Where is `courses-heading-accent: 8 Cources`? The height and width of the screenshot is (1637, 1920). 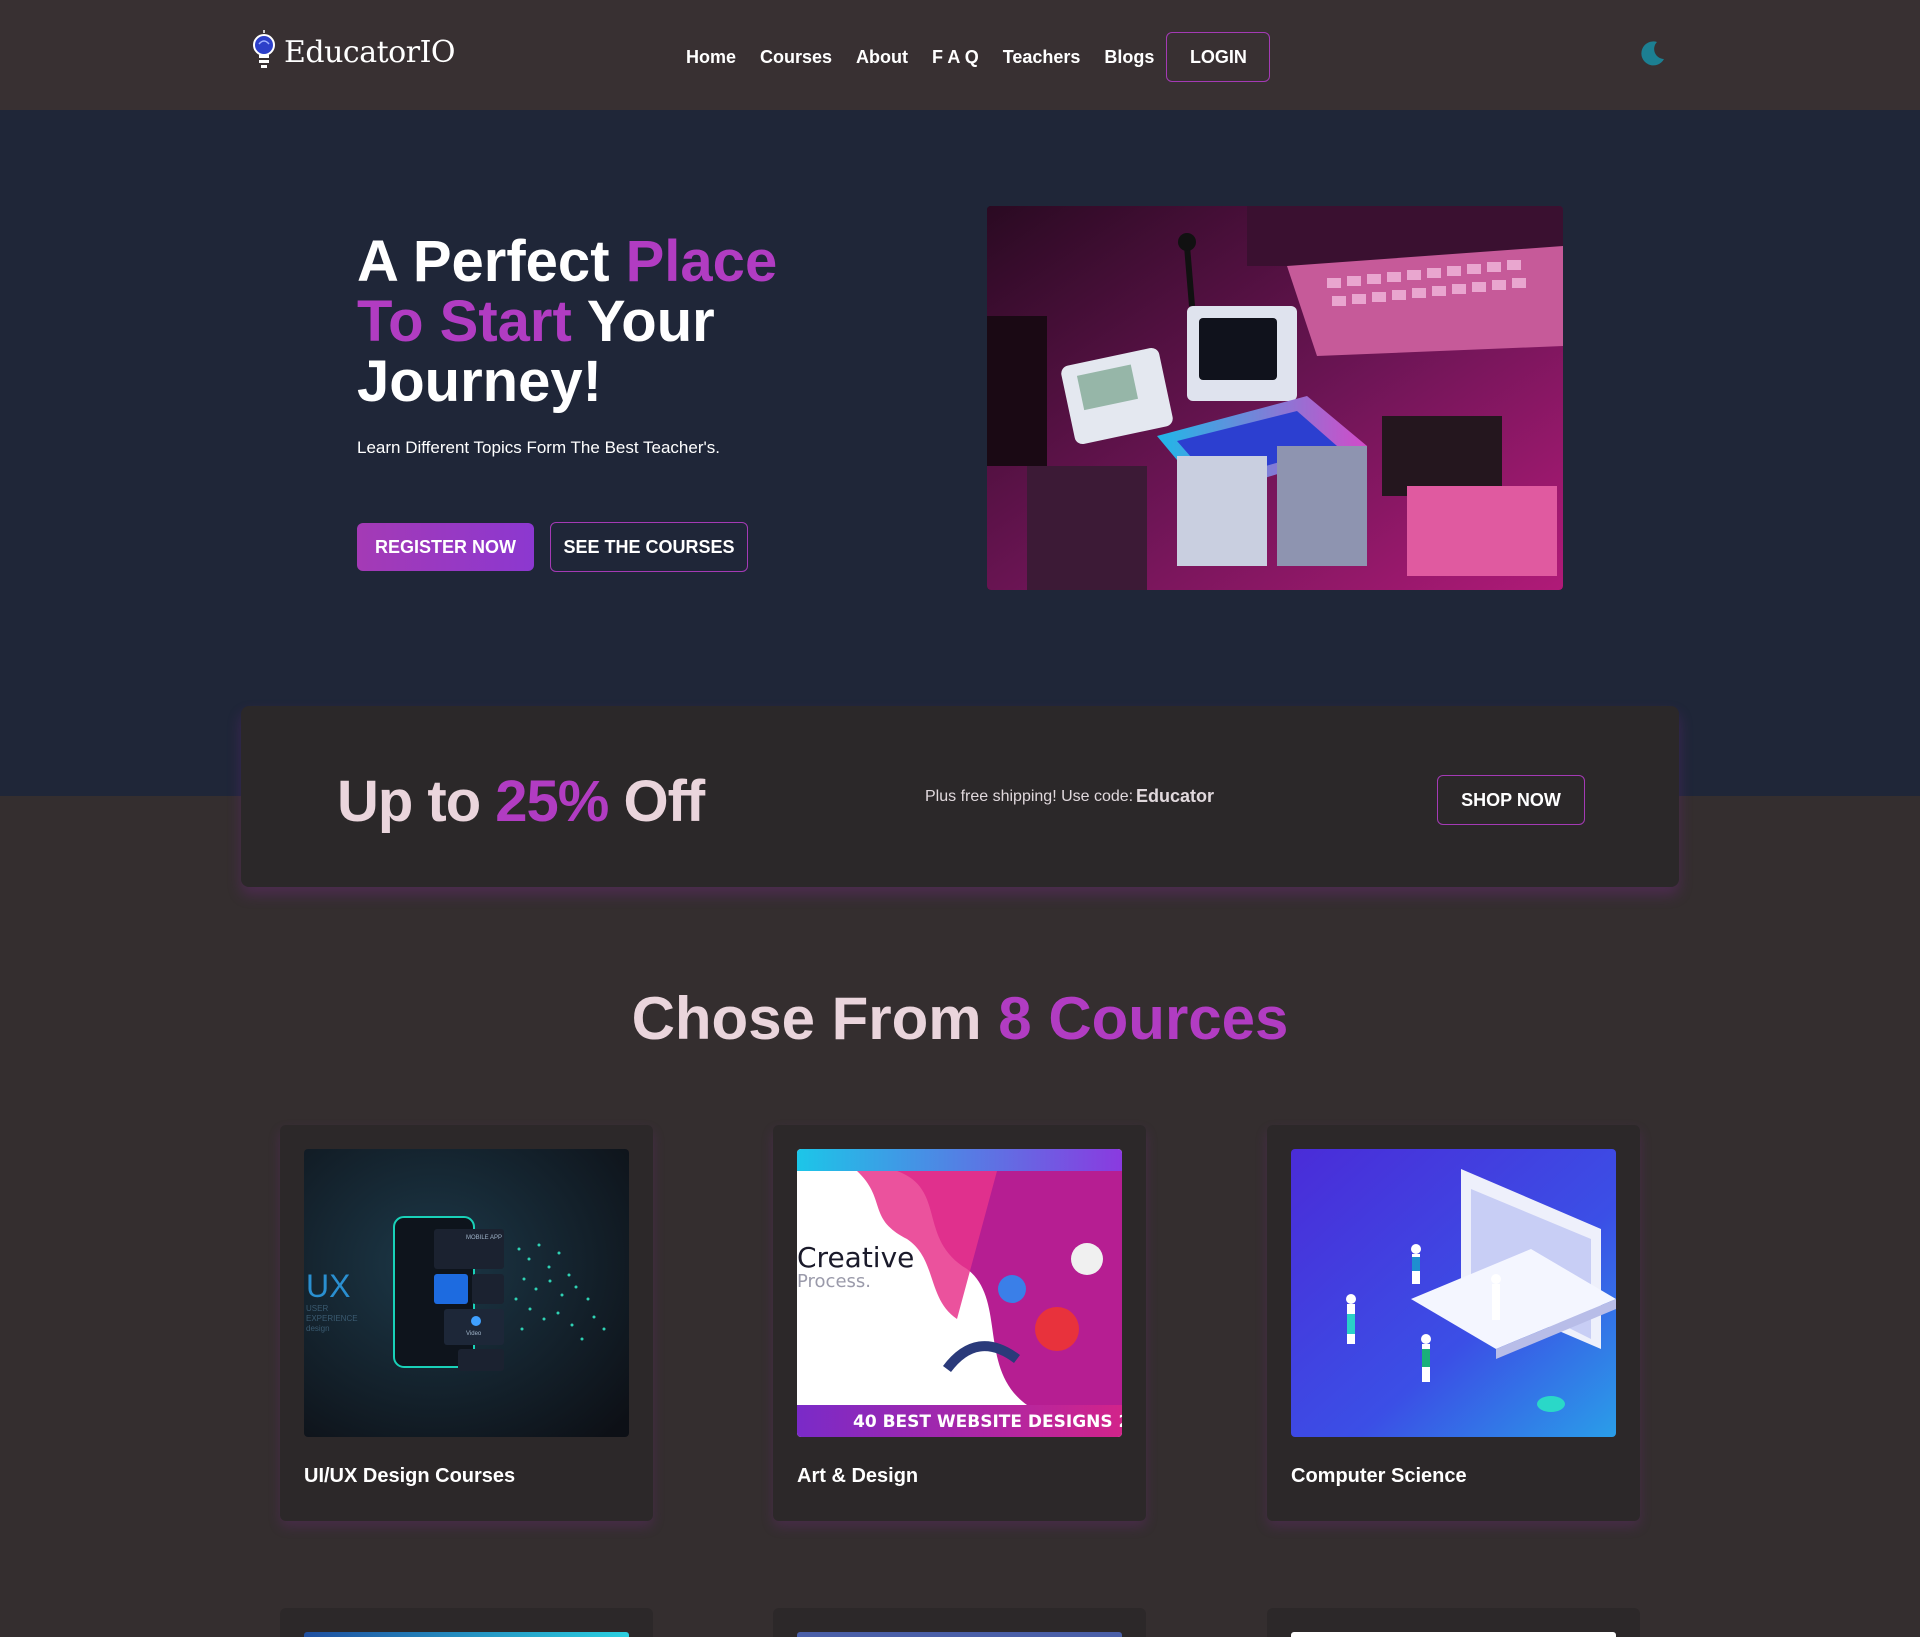
courses-heading-accent: 8 Cources is located at coordinates (1143, 1018).